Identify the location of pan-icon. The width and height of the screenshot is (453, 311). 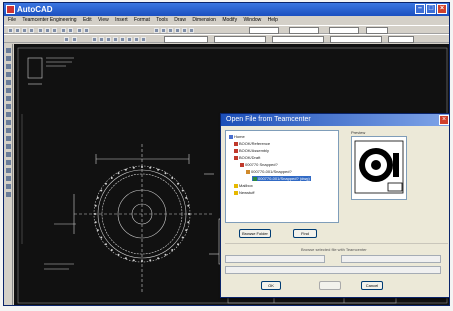
(79, 30).